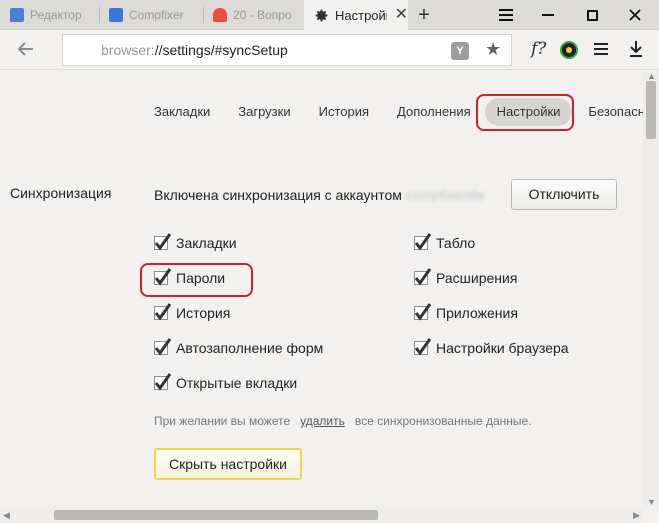 The width and height of the screenshot is (659, 523). Describe the element at coordinates (477, 278) in the screenshot. I see `checkbox-label: Расширения` at that location.